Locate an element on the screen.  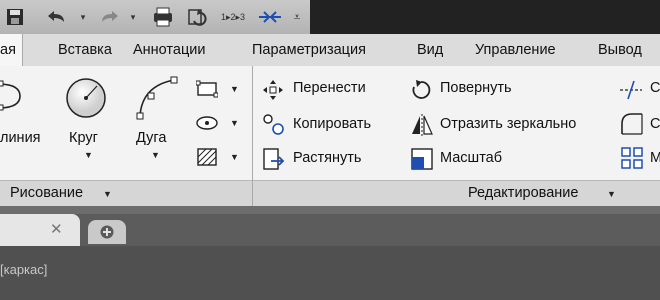
fillet-icon is located at coordinates (632, 126).